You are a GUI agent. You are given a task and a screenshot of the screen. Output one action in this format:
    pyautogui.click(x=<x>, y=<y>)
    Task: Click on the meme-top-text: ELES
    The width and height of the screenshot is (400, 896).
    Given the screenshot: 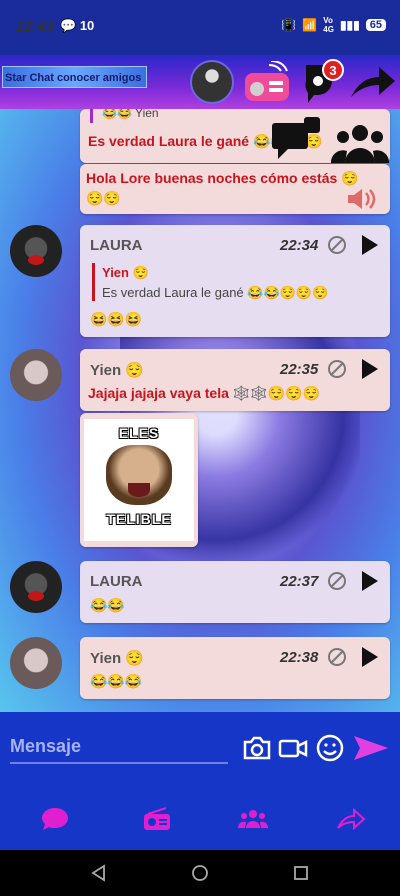 What is the action you would take?
    pyautogui.click(x=139, y=433)
    